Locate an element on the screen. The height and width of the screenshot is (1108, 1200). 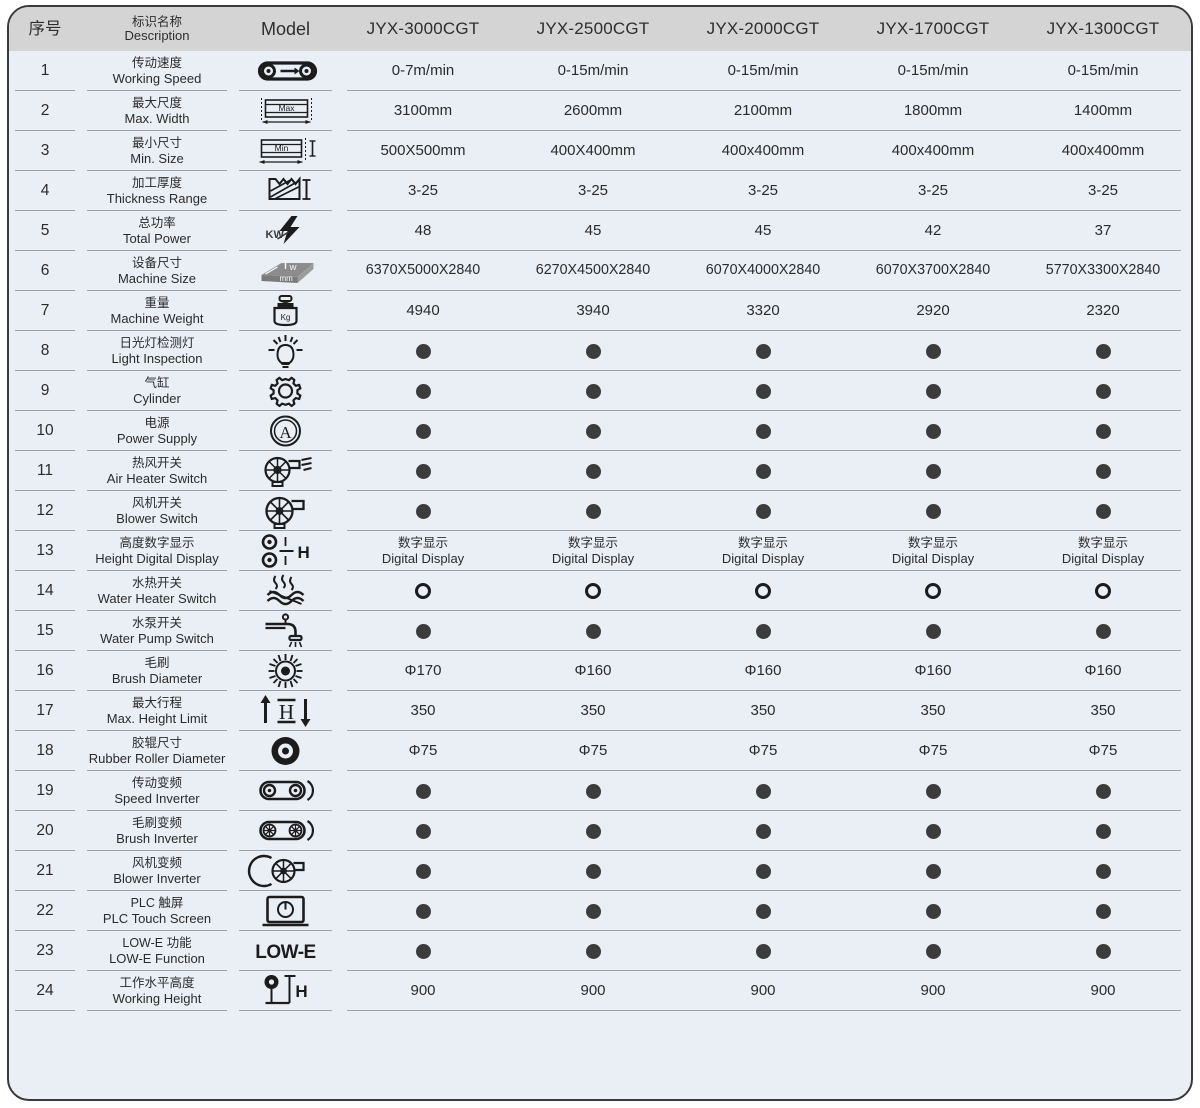
row-value: 45 is located at coordinates (763, 230).